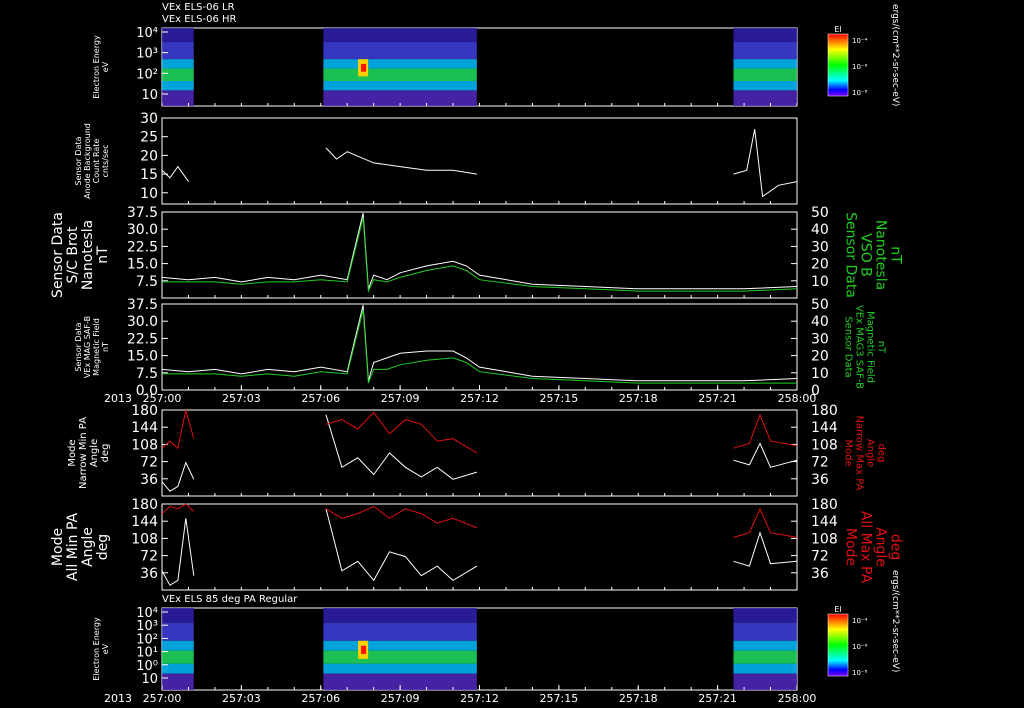 This screenshot has height=708, width=1024. Describe the element at coordinates (147, 33) in the screenshot. I see `y-tick-label: 10⁴` at that location.